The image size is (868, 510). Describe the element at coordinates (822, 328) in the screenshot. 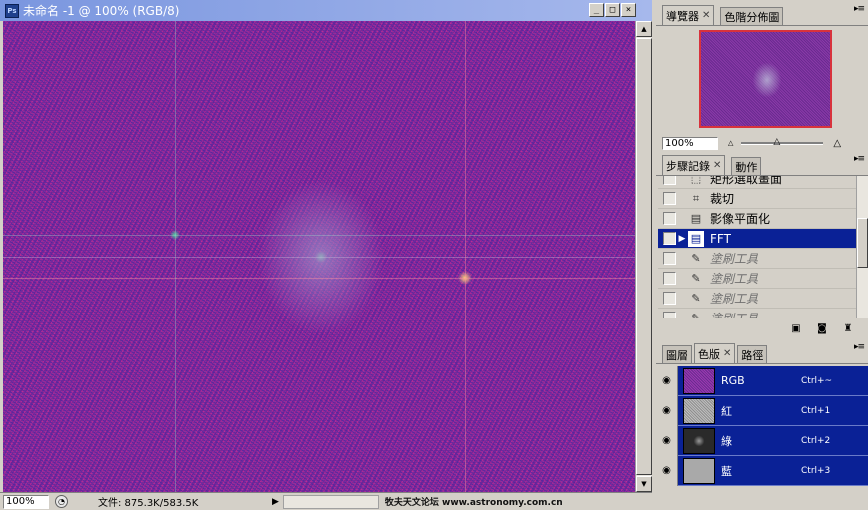

I see `snapshot-camera-icon: ◙` at that location.